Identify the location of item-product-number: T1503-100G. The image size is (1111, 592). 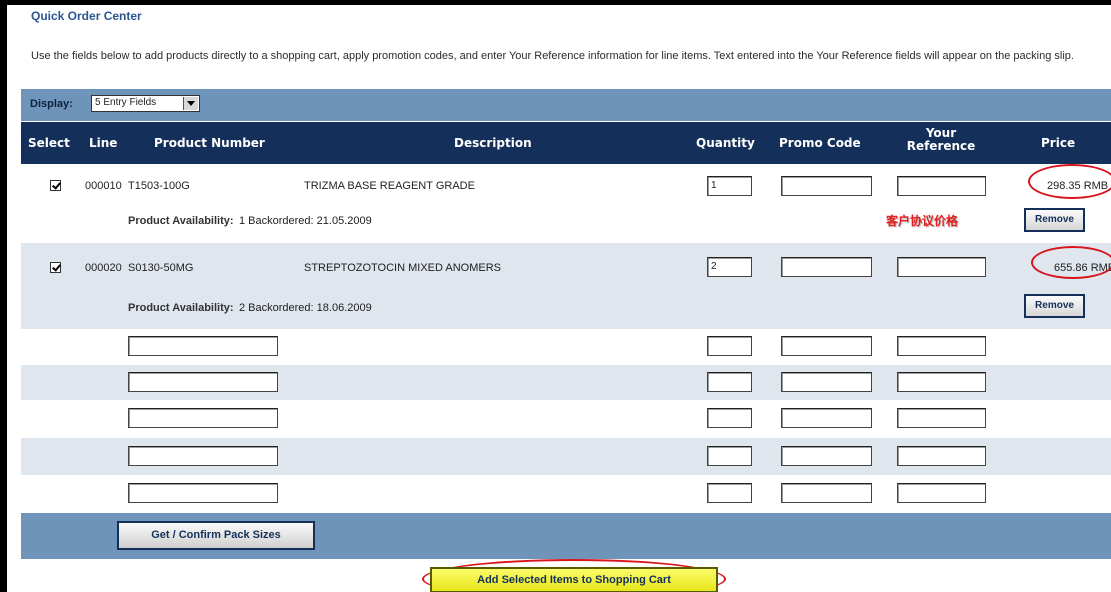
(159, 186).